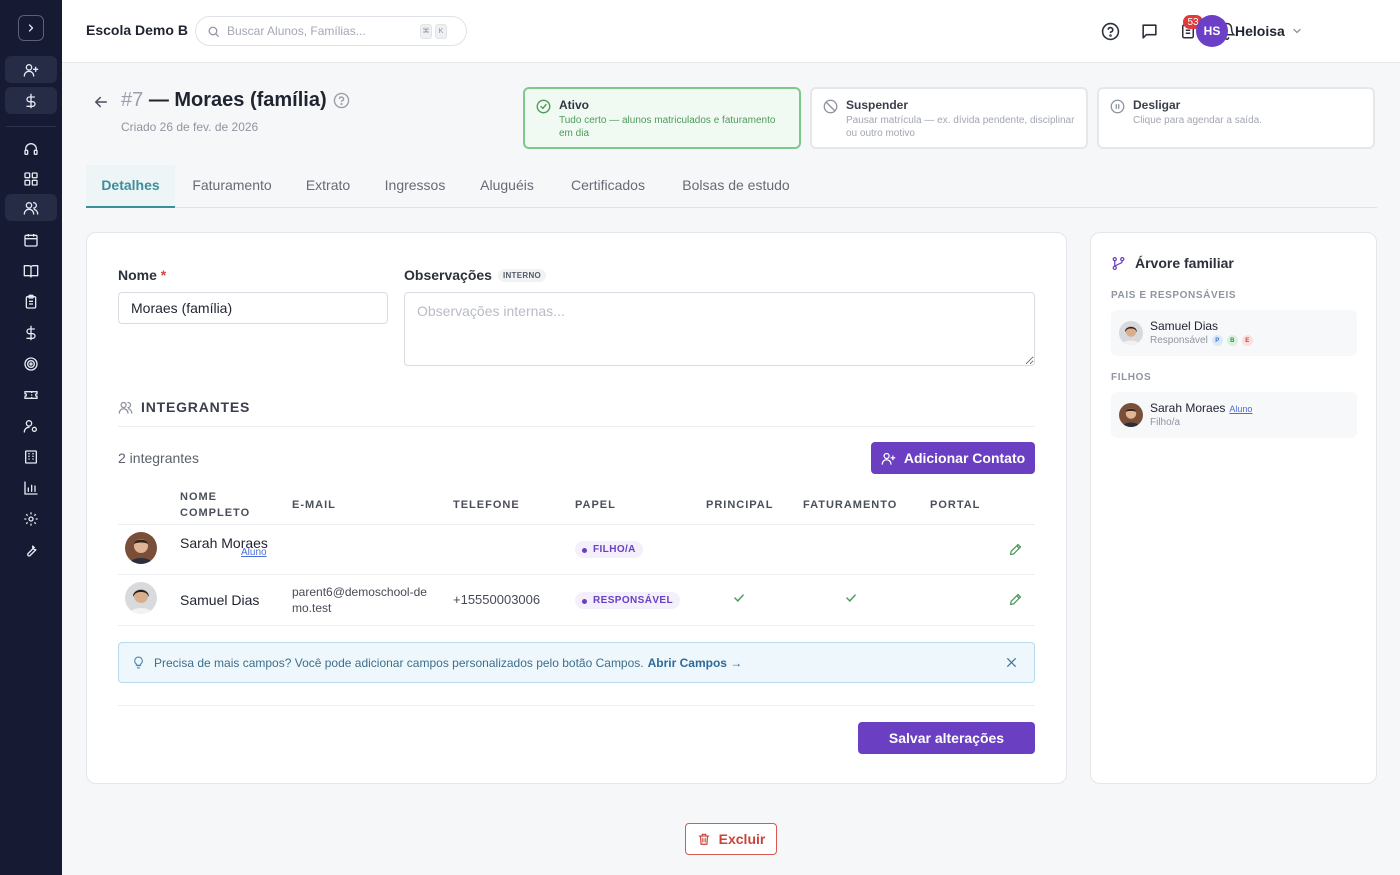 Image resolution: width=1400 pixels, height=875 pixels. Describe the element at coordinates (163, 275) in the screenshot. I see `required-mark: *` at that location.